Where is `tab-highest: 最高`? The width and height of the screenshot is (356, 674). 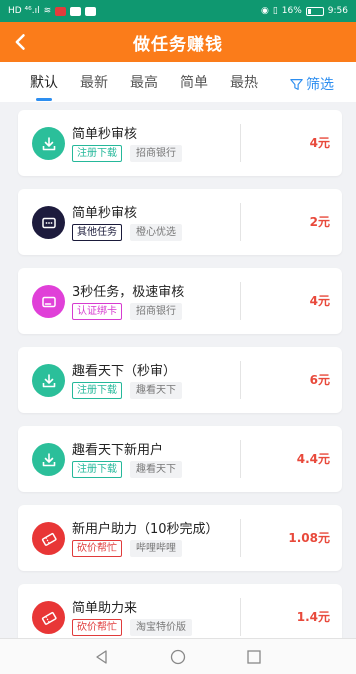 tab-highest: 最高 is located at coordinates (144, 82).